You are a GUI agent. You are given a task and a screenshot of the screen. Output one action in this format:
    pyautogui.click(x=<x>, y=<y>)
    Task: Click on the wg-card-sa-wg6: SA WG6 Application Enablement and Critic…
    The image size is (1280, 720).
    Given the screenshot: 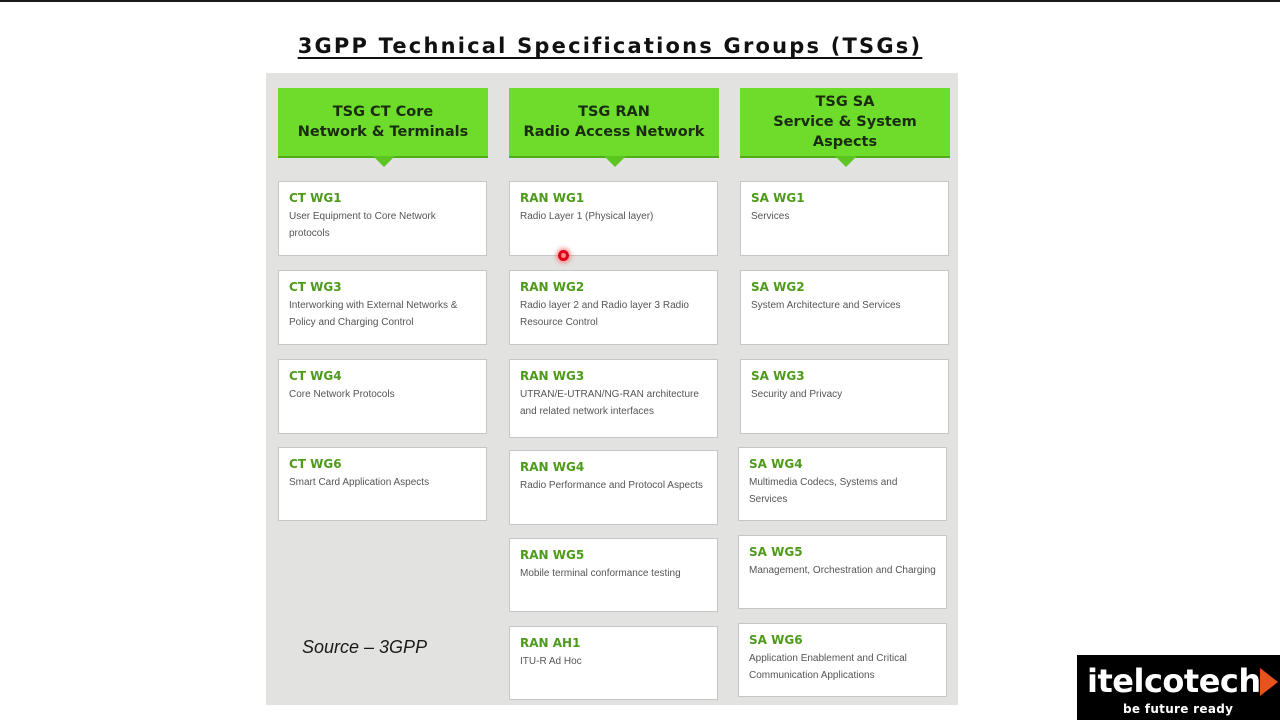 What is the action you would take?
    pyautogui.click(x=842, y=660)
    